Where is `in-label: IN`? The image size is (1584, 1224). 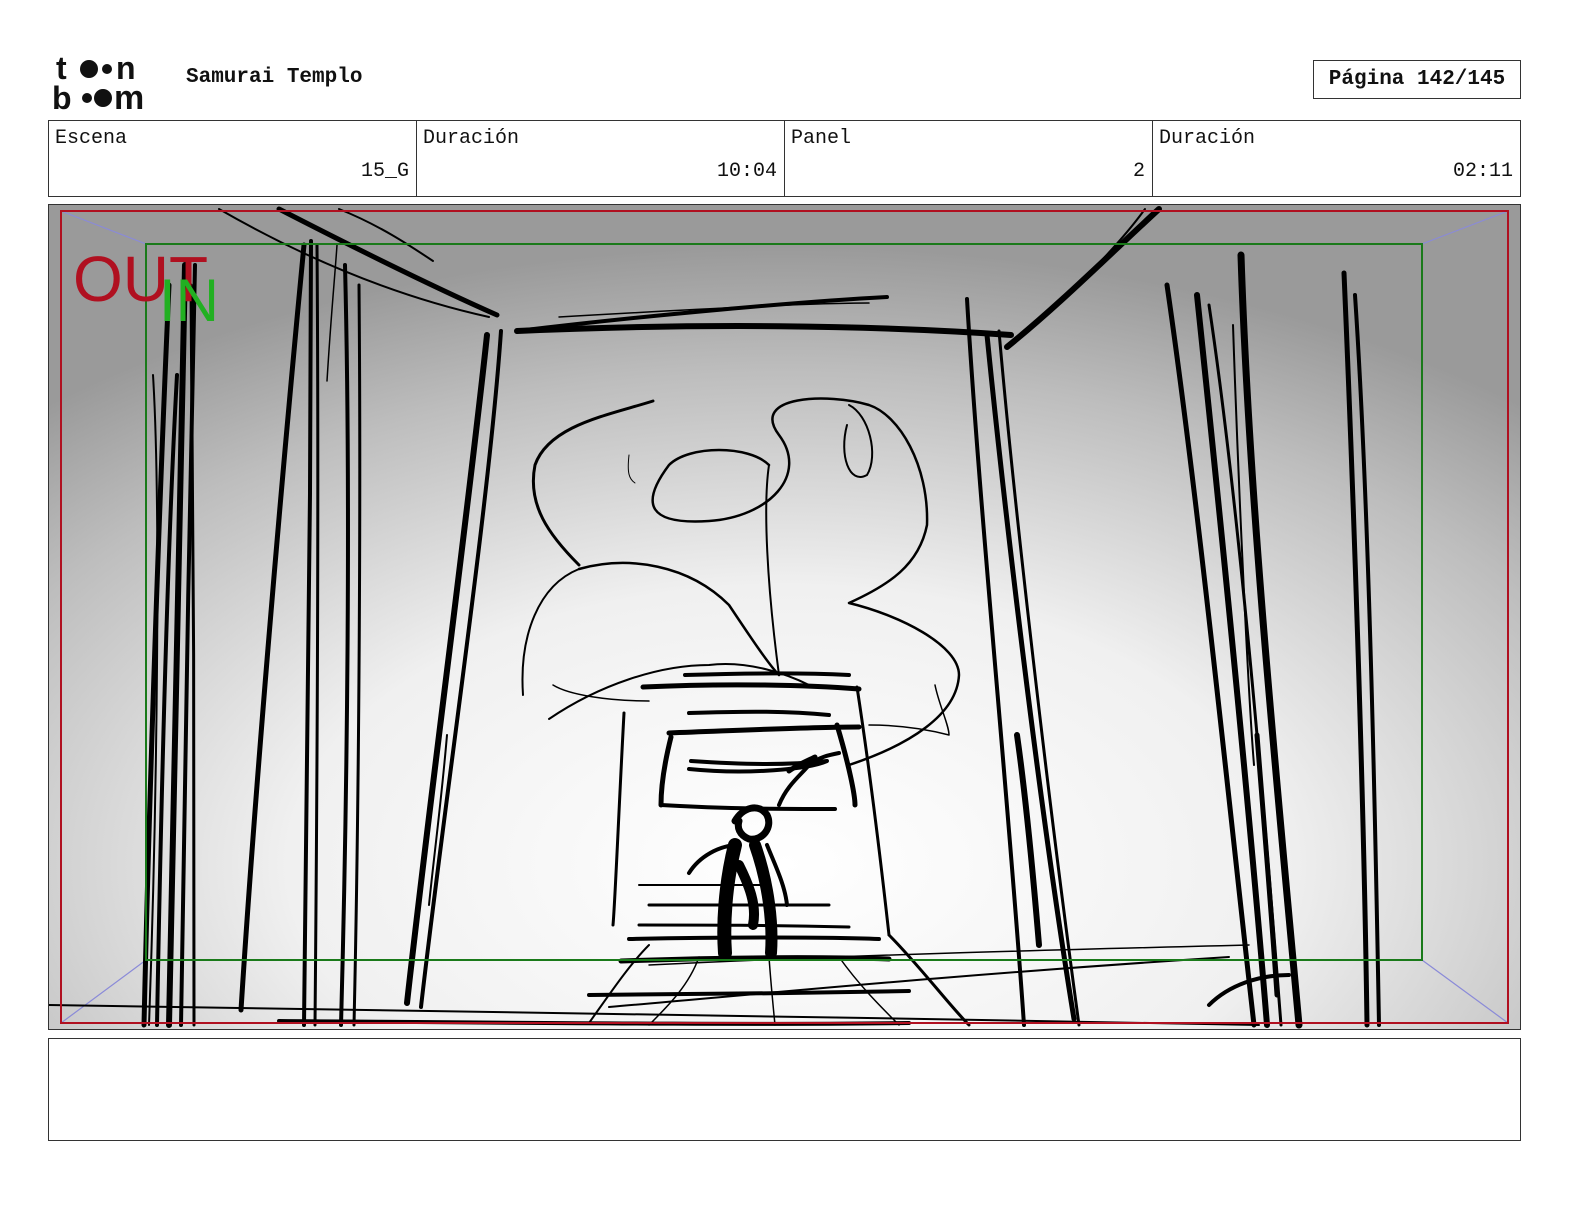
in-label: IN is located at coordinates (189, 300).